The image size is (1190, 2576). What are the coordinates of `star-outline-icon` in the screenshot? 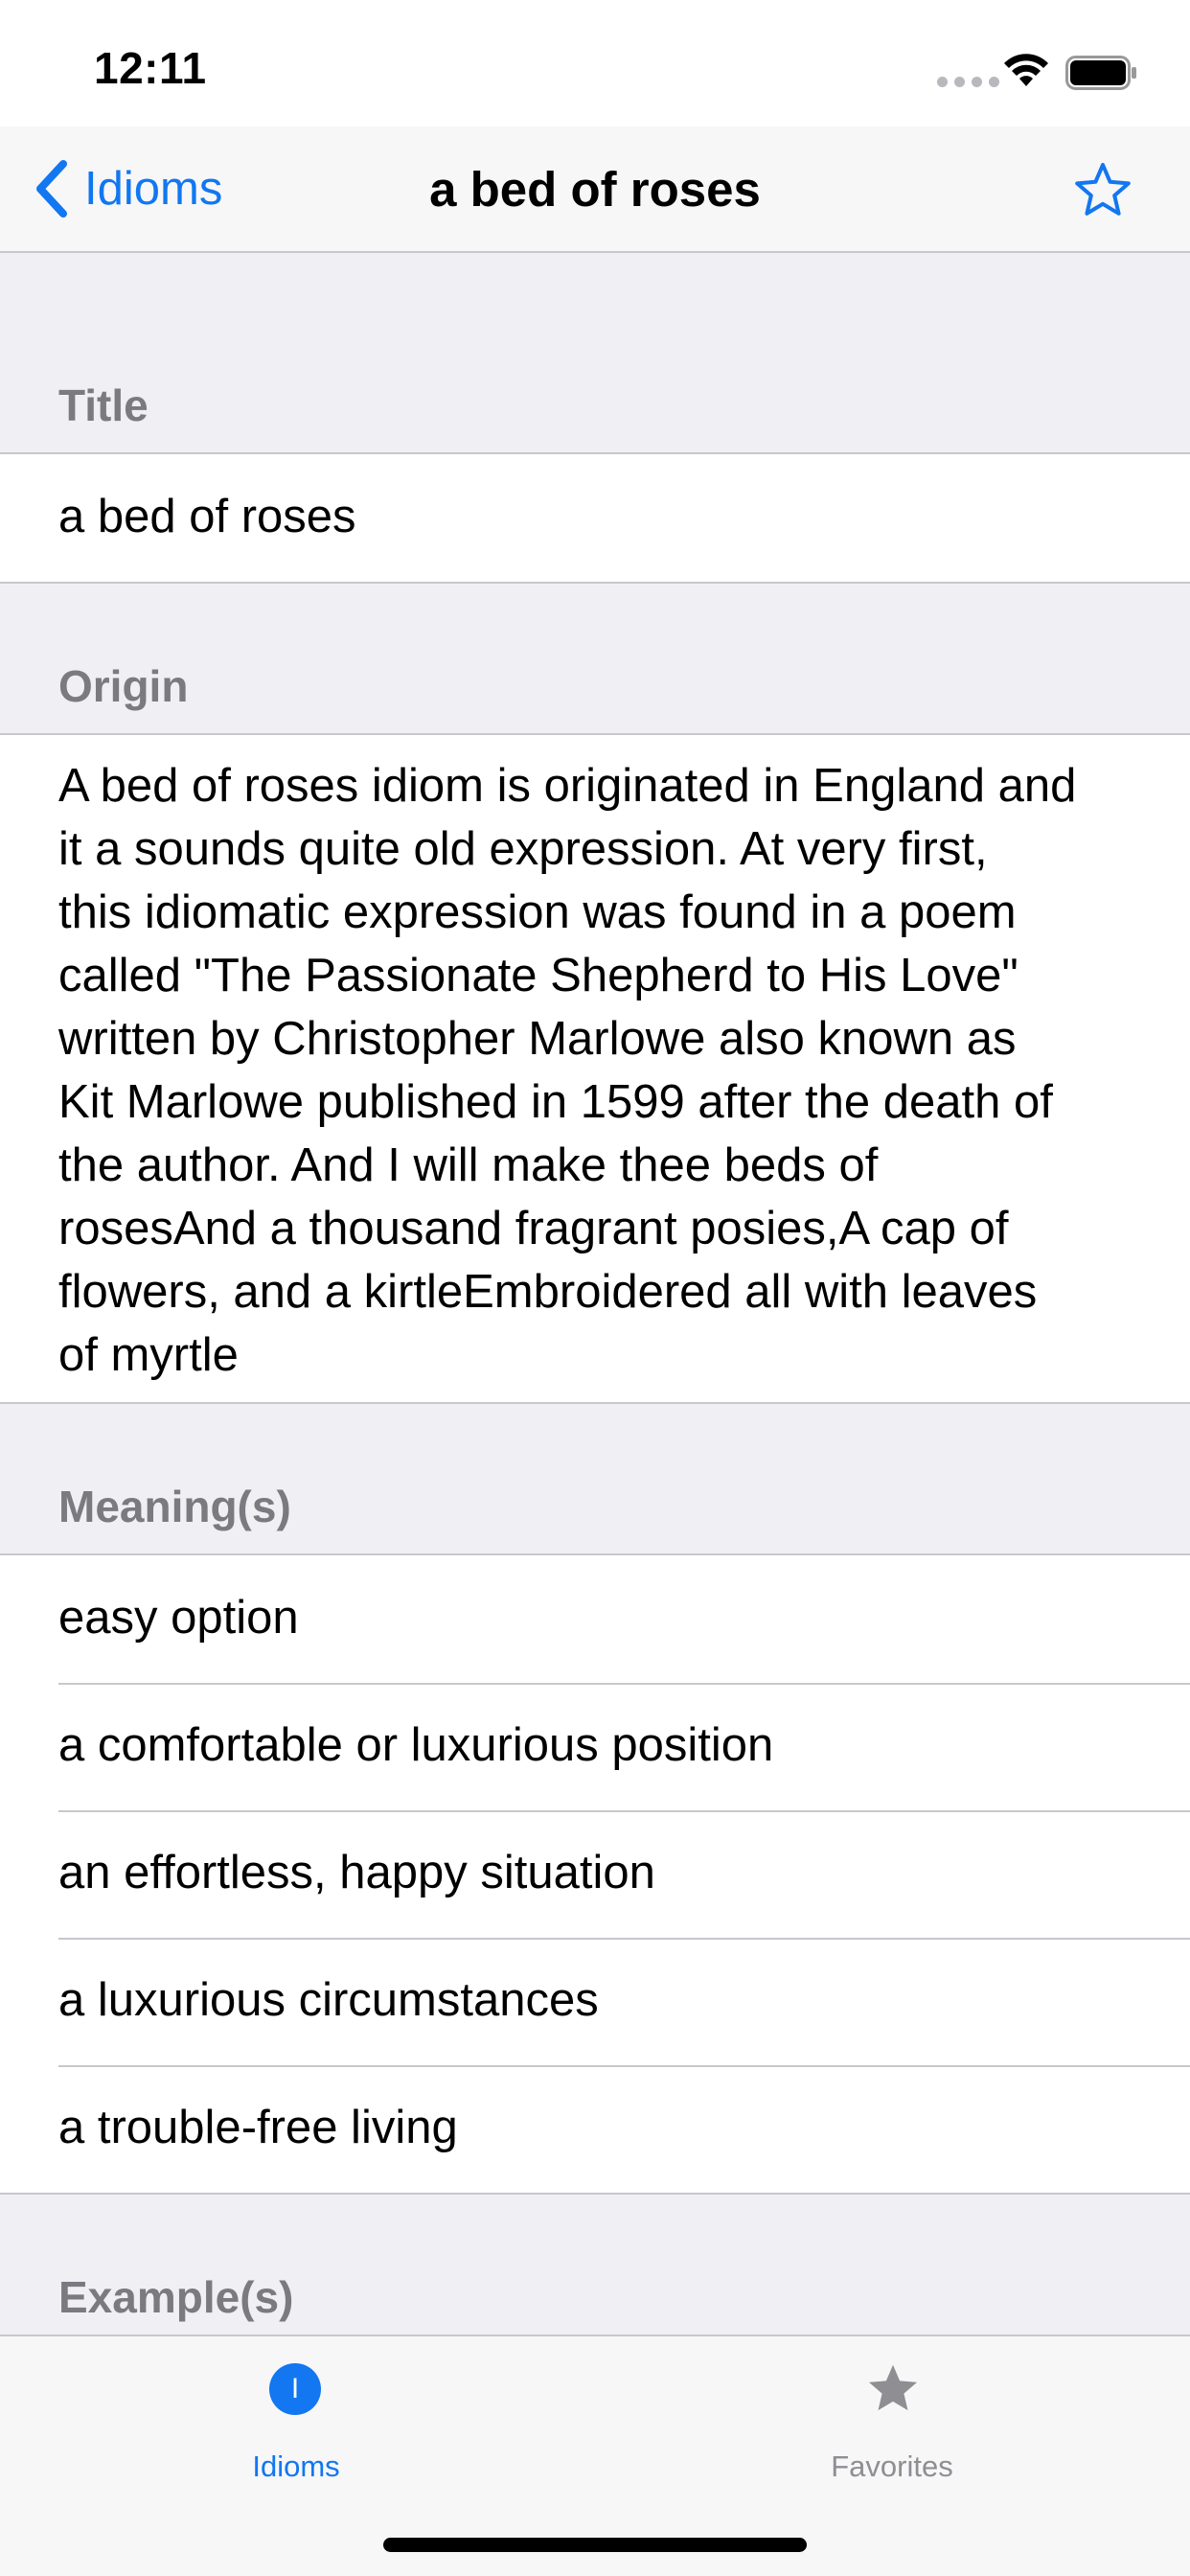 It's located at (1103, 189).